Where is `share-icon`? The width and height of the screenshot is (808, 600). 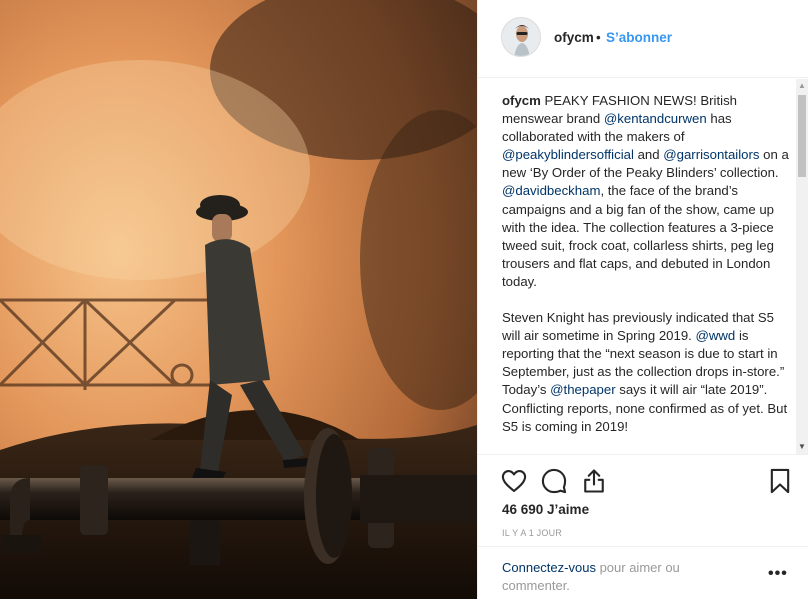
share-icon is located at coordinates (594, 481).